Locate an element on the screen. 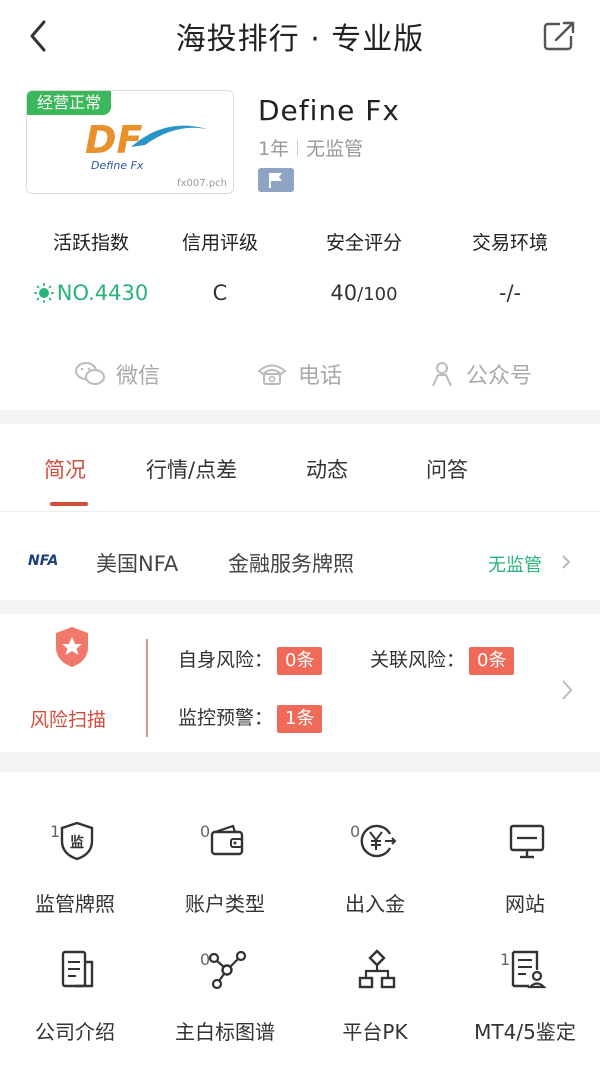 The height and width of the screenshot is (1069, 600). item-label: 平台PK is located at coordinates (375, 1032).